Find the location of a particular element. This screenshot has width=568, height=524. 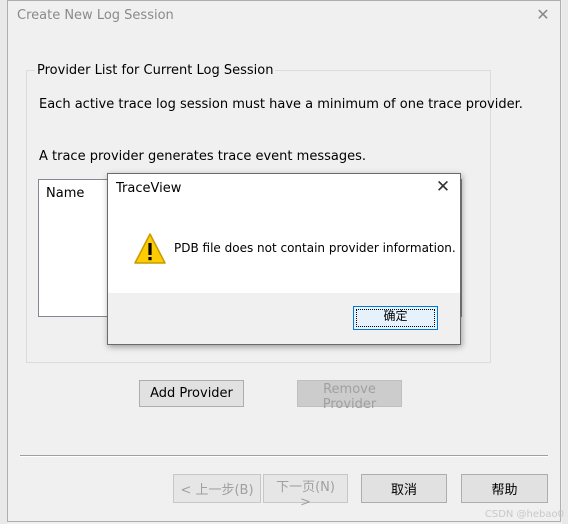

help-button: 帮助 is located at coordinates (504, 488).